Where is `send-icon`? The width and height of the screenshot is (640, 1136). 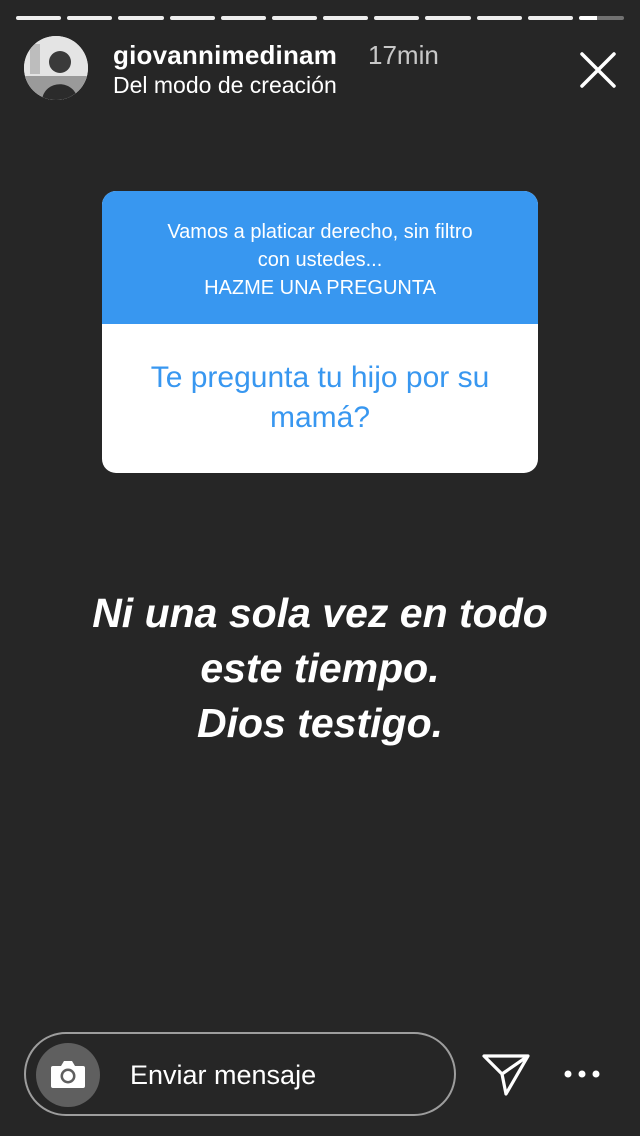 send-icon is located at coordinates (506, 1075).